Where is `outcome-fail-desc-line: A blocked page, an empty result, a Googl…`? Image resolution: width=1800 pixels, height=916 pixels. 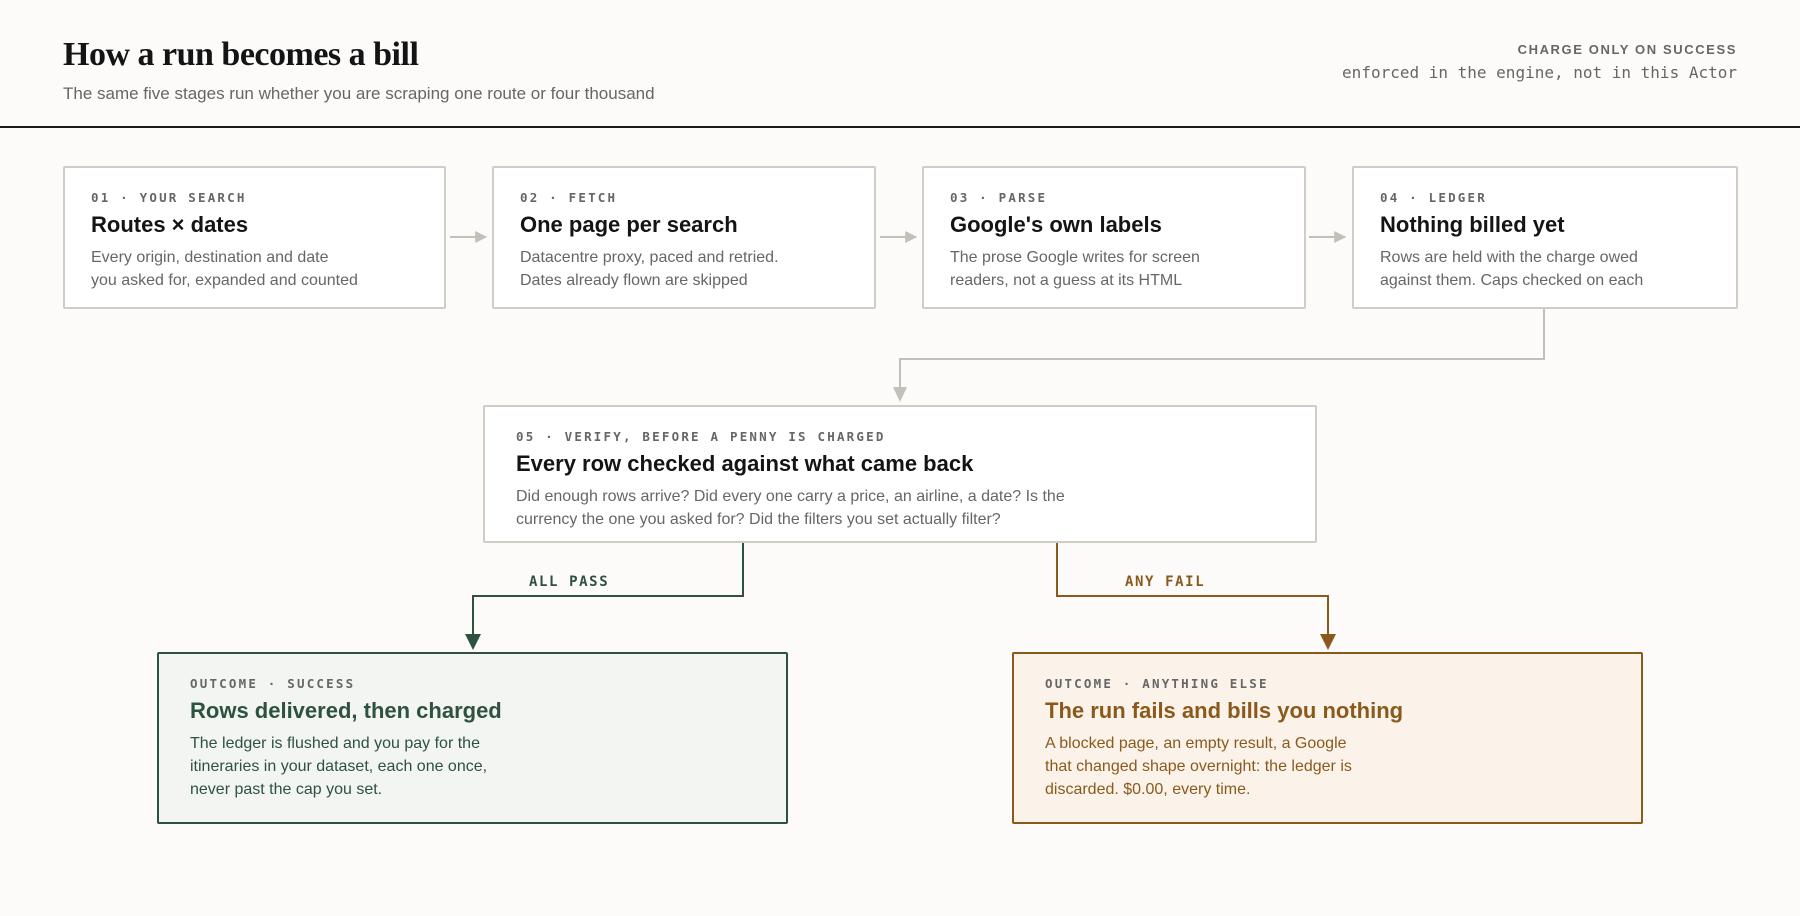 outcome-fail-desc-line: A blocked page, an empty result, a Googl… is located at coordinates (1196, 743).